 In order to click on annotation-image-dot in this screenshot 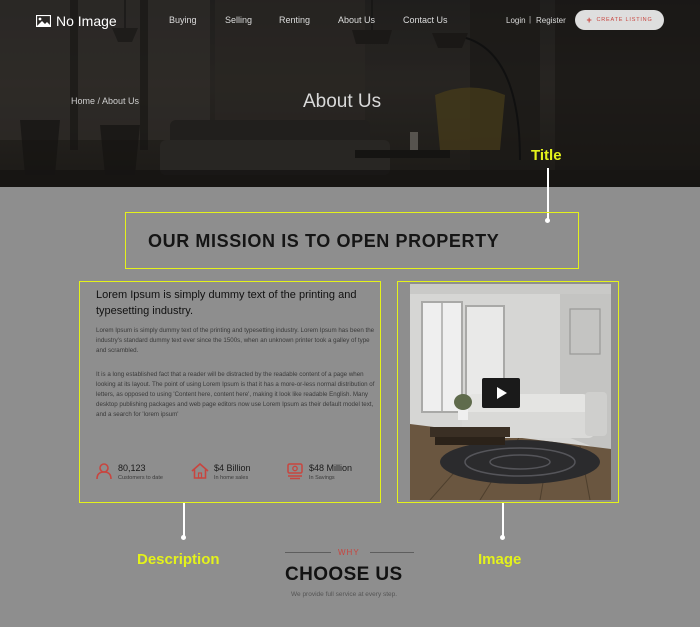, I will do `click(502, 537)`.